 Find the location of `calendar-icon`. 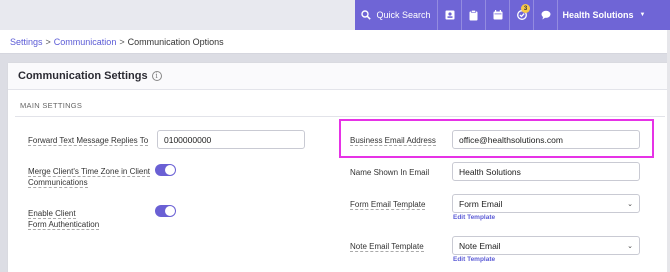

calendar-icon is located at coordinates (497, 15).